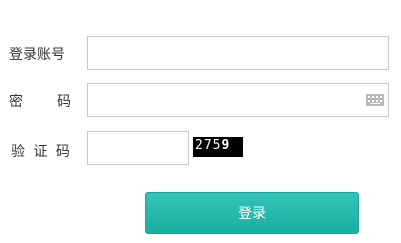 This screenshot has height=243, width=401. What do you see at coordinates (238, 53) in the screenshot?
I see `account-input` at bounding box center [238, 53].